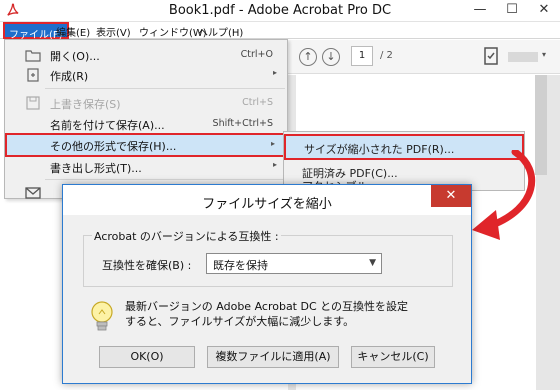 This screenshot has height=390, width=560. What do you see at coordinates (512, 10) in the screenshot?
I see `maximize-button: ☐` at bounding box center [512, 10].